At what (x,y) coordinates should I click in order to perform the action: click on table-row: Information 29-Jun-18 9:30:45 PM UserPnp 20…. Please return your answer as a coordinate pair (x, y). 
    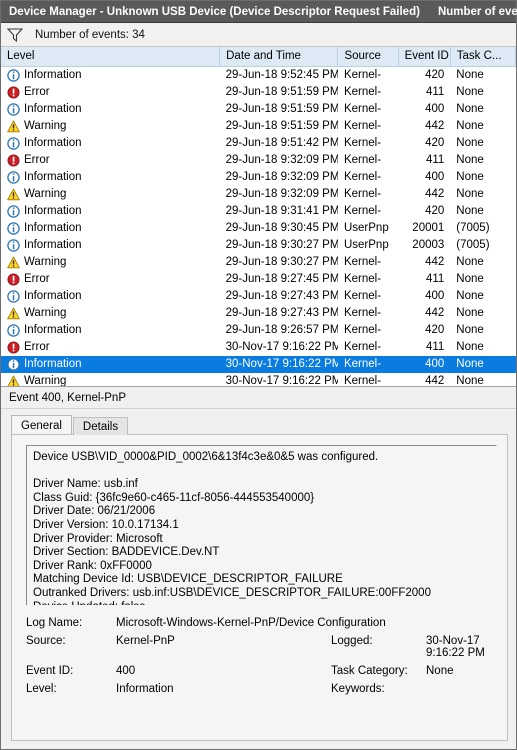
    Looking at the image, I should click on (258, 228).